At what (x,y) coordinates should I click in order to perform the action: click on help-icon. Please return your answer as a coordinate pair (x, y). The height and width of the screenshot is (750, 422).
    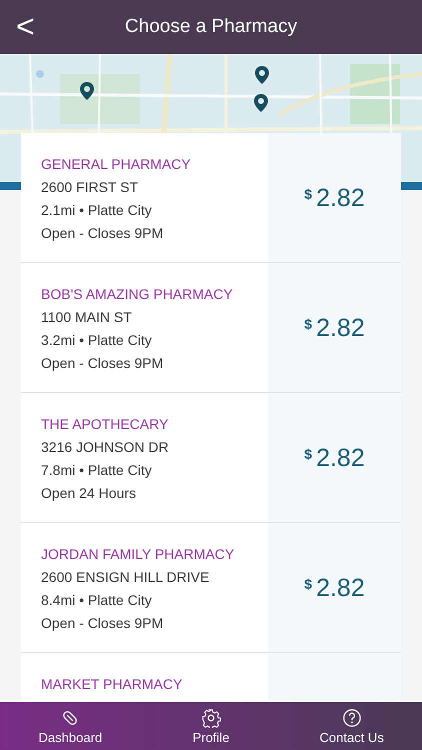
    Looking at the image, I should click on (352, 718).